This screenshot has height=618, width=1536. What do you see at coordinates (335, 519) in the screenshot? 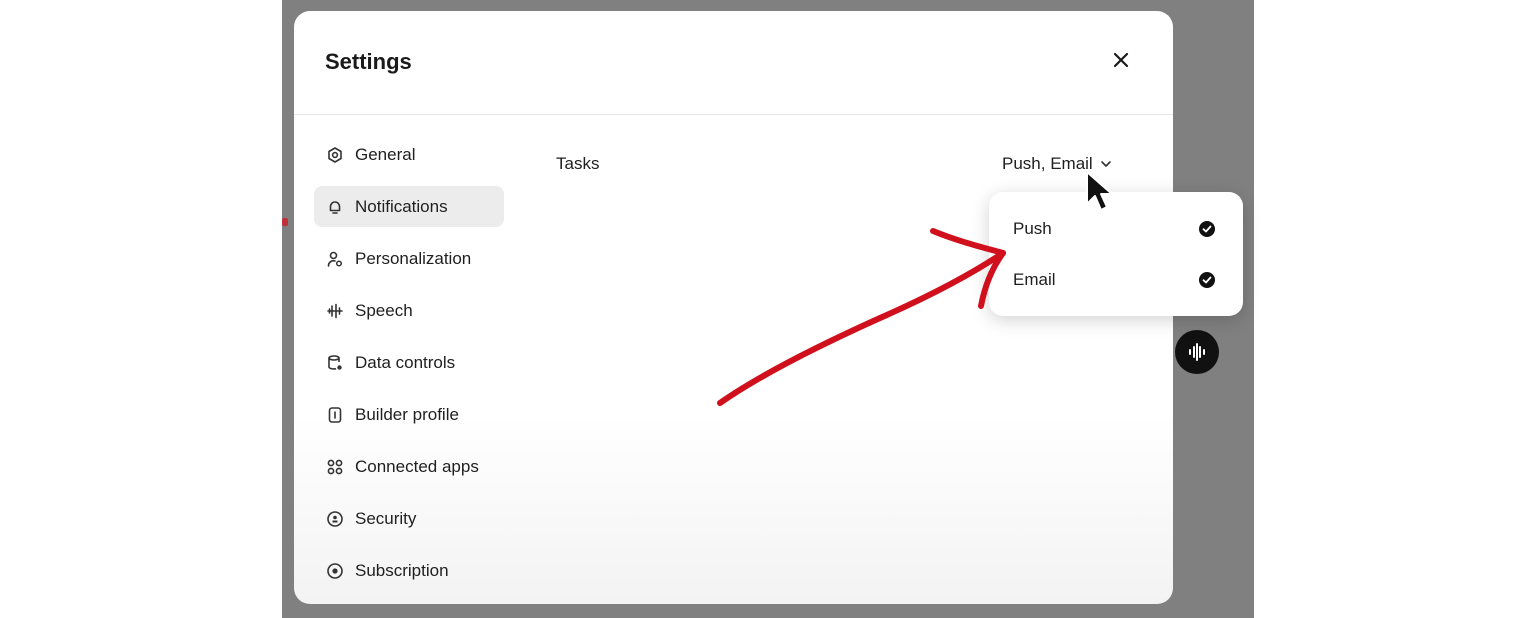
I see `shield-lock-icon` at bounding box center [335, 519].